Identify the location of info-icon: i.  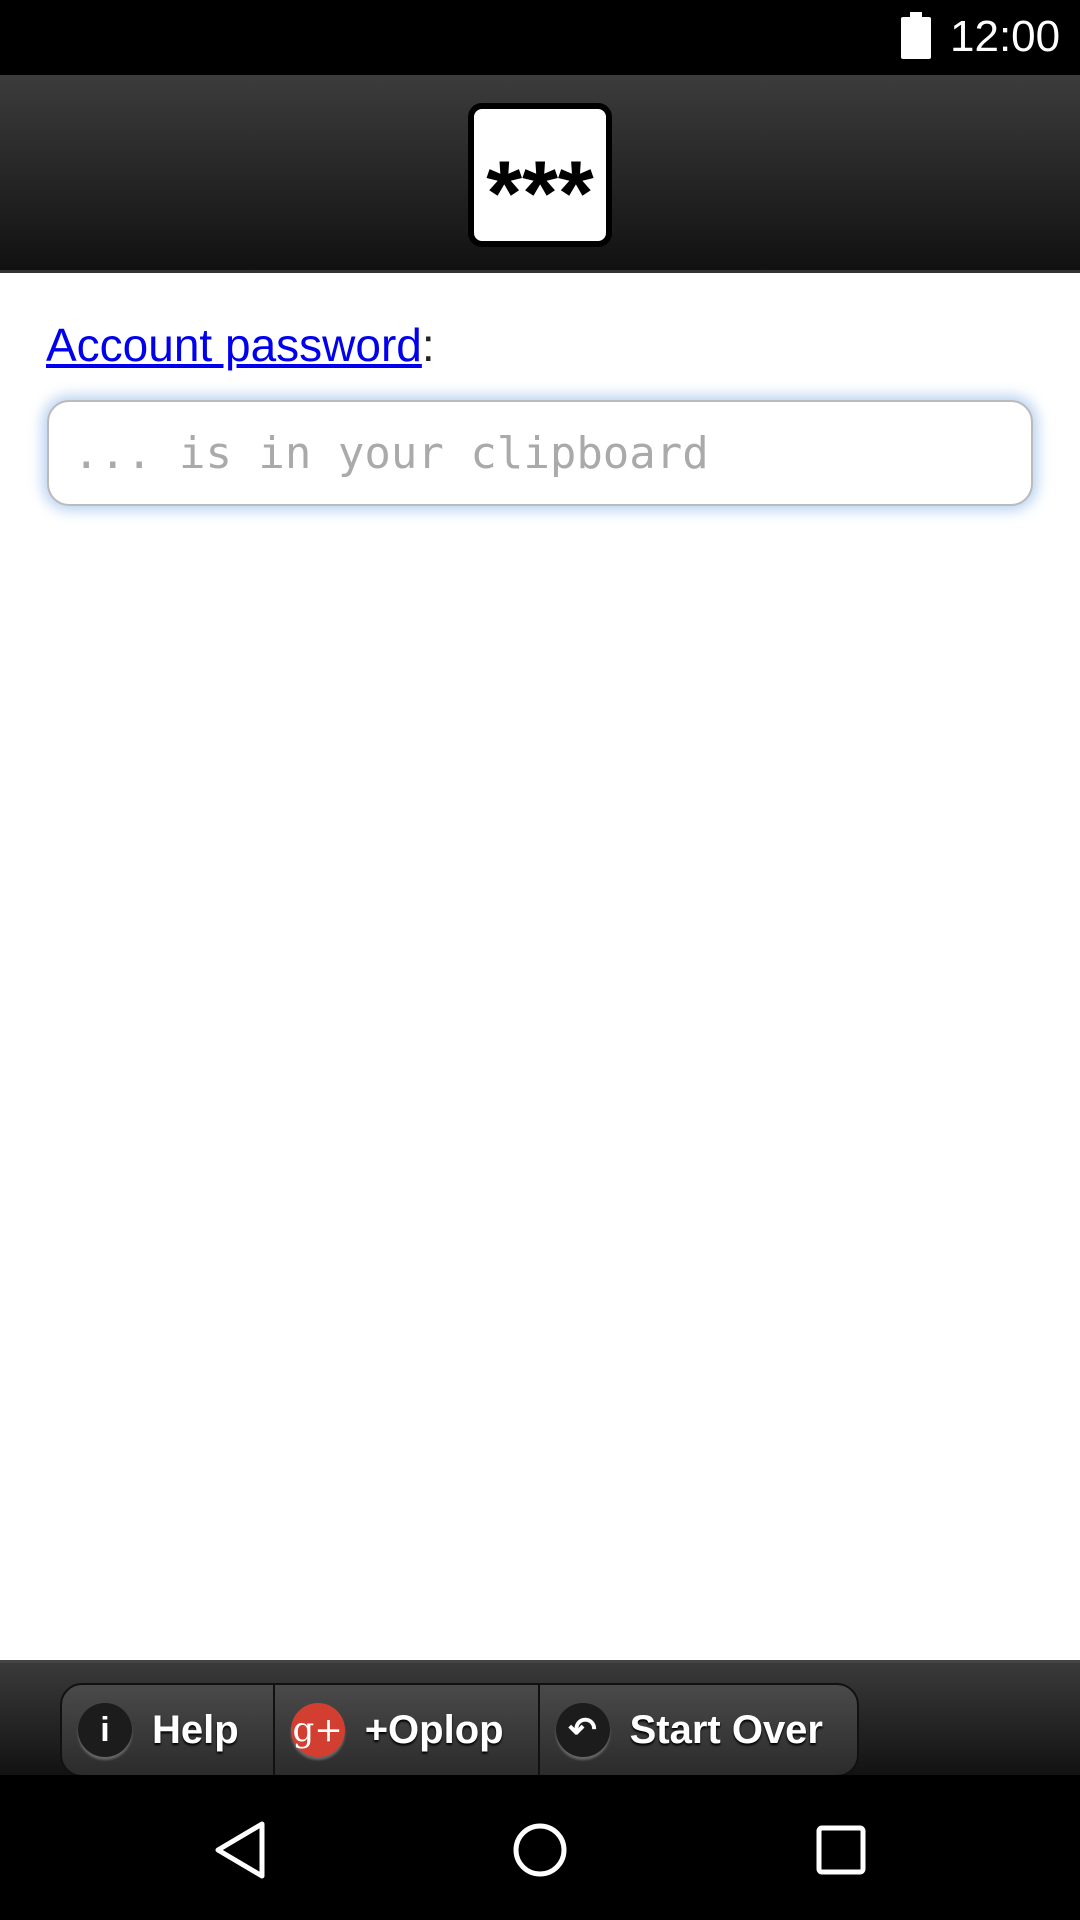
(105, 1730).